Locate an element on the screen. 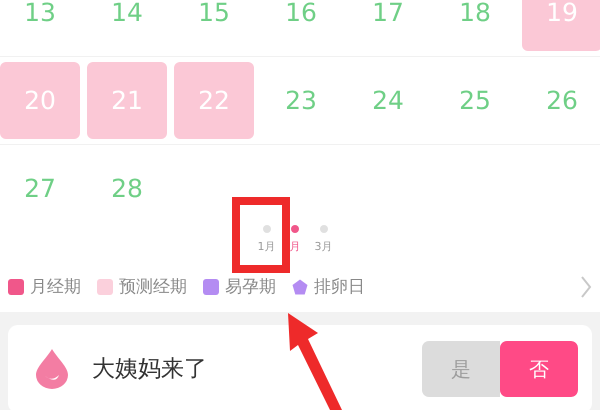  legend-label: 月经期 is located at coordinates (55, 287).